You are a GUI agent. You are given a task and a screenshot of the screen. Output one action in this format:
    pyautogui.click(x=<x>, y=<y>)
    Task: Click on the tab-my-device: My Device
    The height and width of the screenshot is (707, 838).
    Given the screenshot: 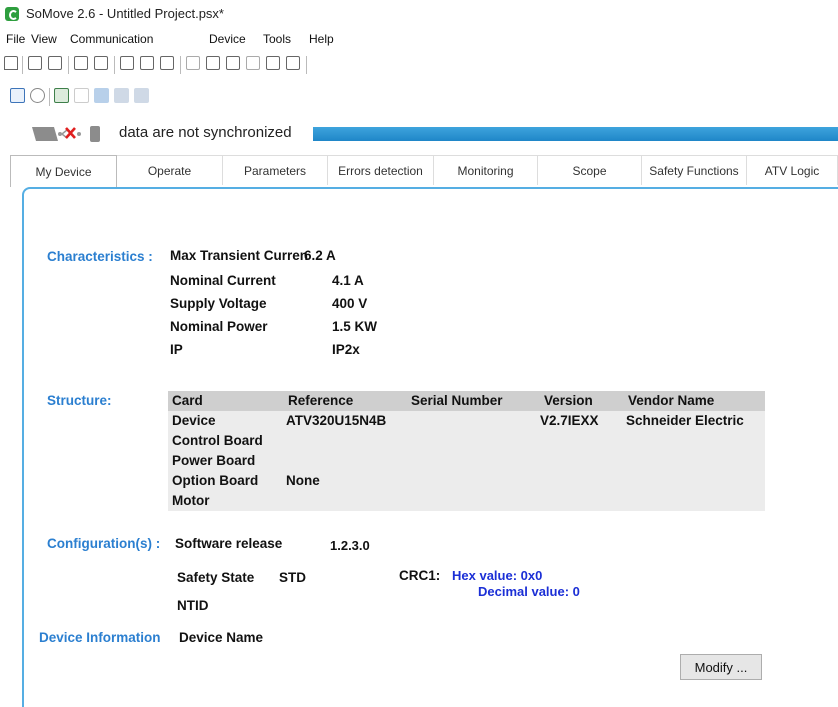 What is the action you would take?
    pyautogui.click(x=63, y=171)
    